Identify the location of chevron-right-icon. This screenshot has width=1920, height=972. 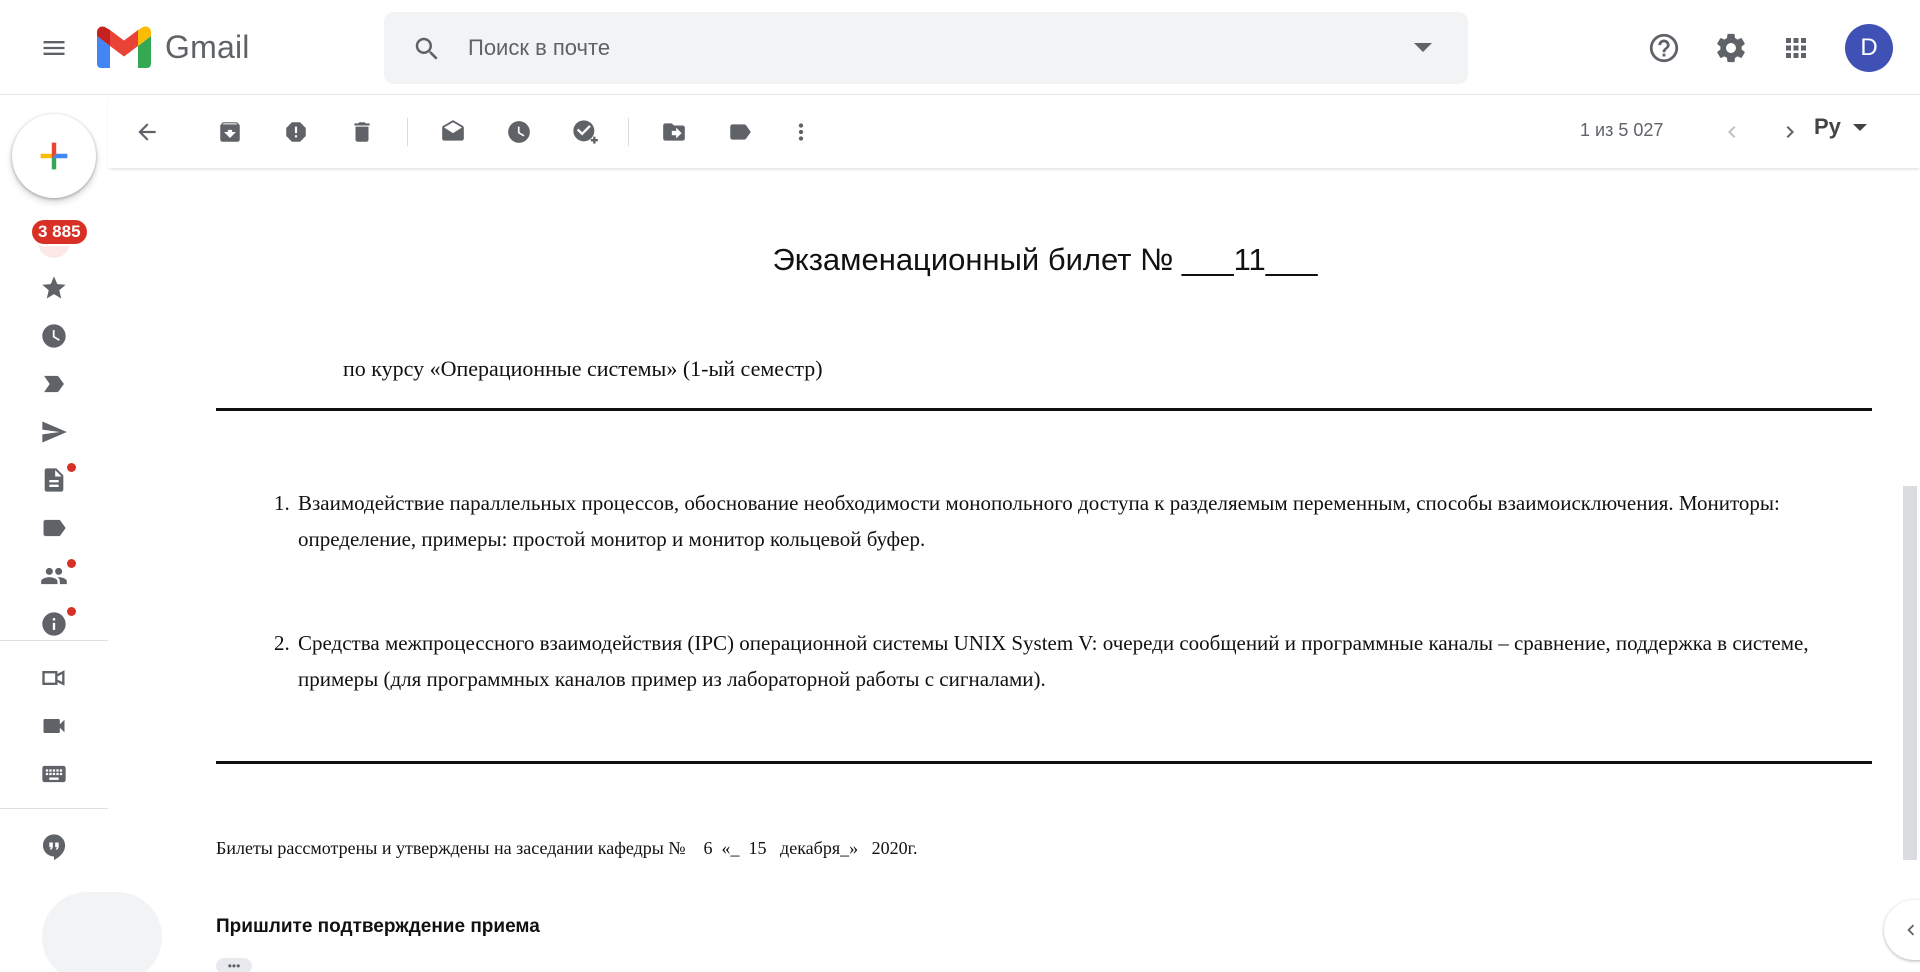
(1790, 132).